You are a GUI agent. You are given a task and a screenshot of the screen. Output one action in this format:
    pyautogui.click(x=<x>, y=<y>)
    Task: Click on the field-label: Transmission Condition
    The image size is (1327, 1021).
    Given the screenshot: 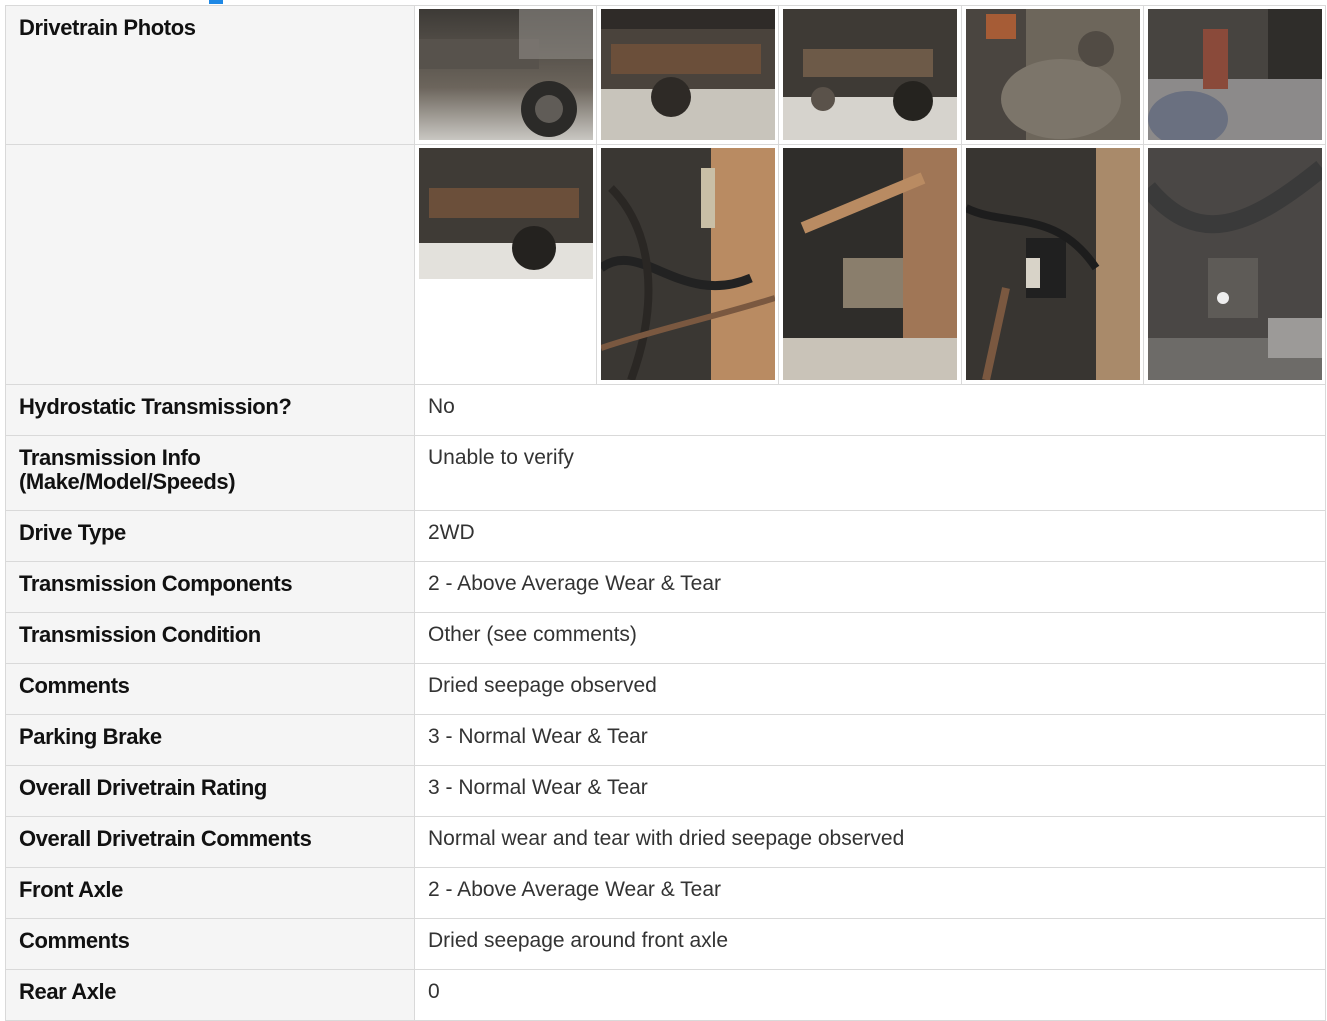 What is the action you would take?
    pyautogui.click(x=210, y=638)
    